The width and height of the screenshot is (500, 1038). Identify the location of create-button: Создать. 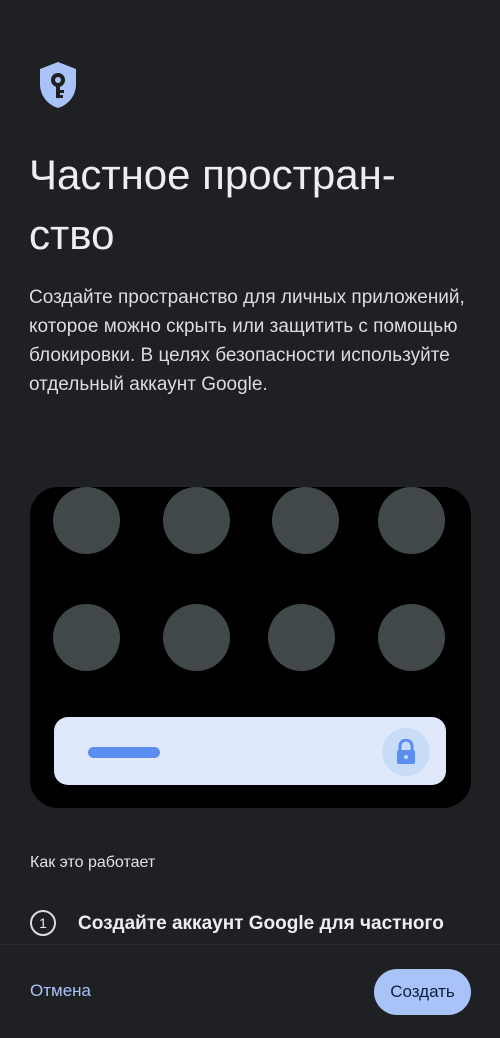
(422, 992).